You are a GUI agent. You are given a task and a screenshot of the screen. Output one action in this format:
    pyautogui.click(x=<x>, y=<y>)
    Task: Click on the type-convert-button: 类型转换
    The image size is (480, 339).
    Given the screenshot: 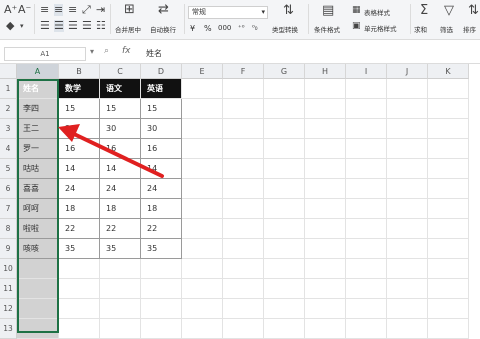 What is the action you would take?
    pyautogui.click(x=285, y=29)
    